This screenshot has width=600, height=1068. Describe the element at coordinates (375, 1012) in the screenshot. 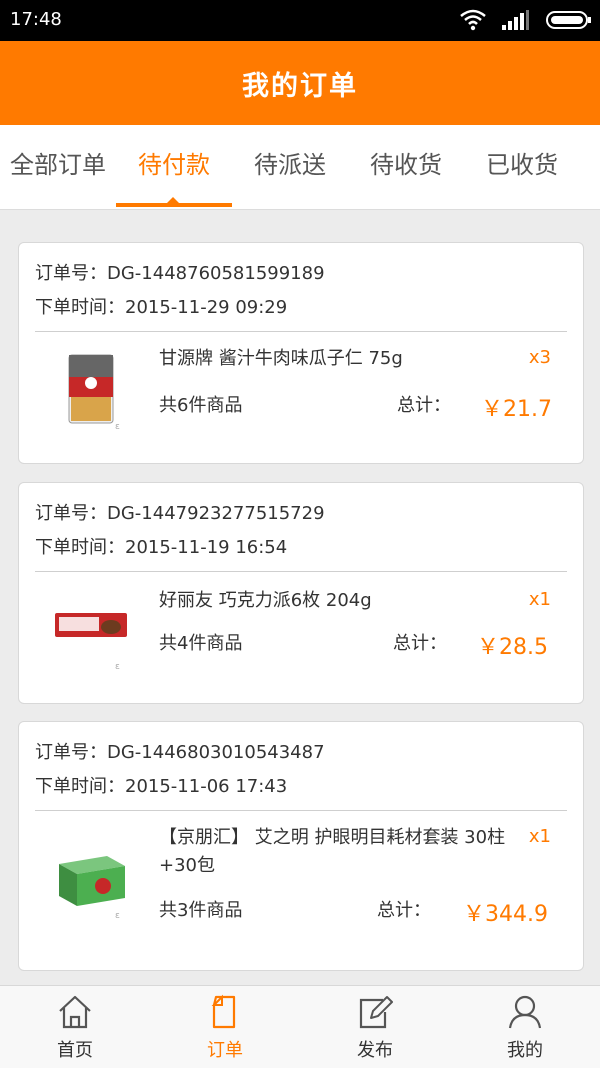

I see `edit-icon` at that location.